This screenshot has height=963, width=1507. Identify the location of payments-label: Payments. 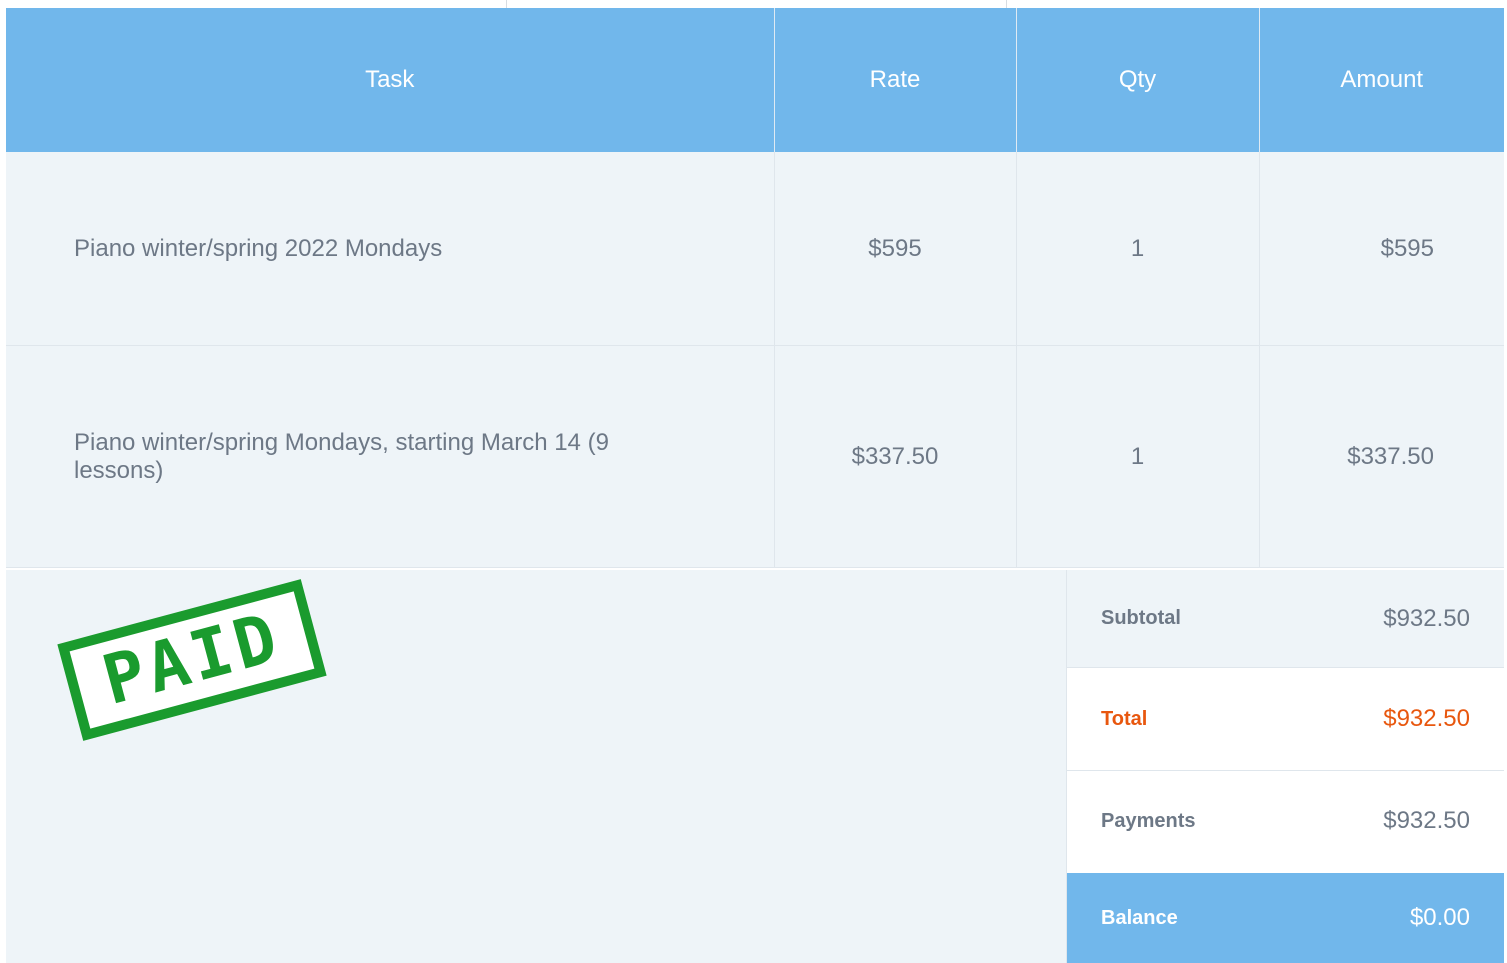
(1148, 820).